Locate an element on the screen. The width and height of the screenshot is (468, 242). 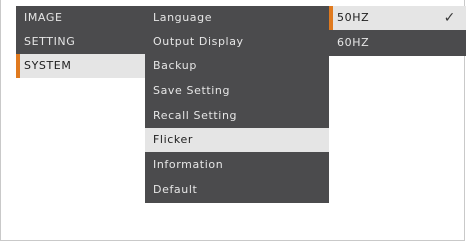
system-item-label: Save Setting is located at coordinates (192, 90).